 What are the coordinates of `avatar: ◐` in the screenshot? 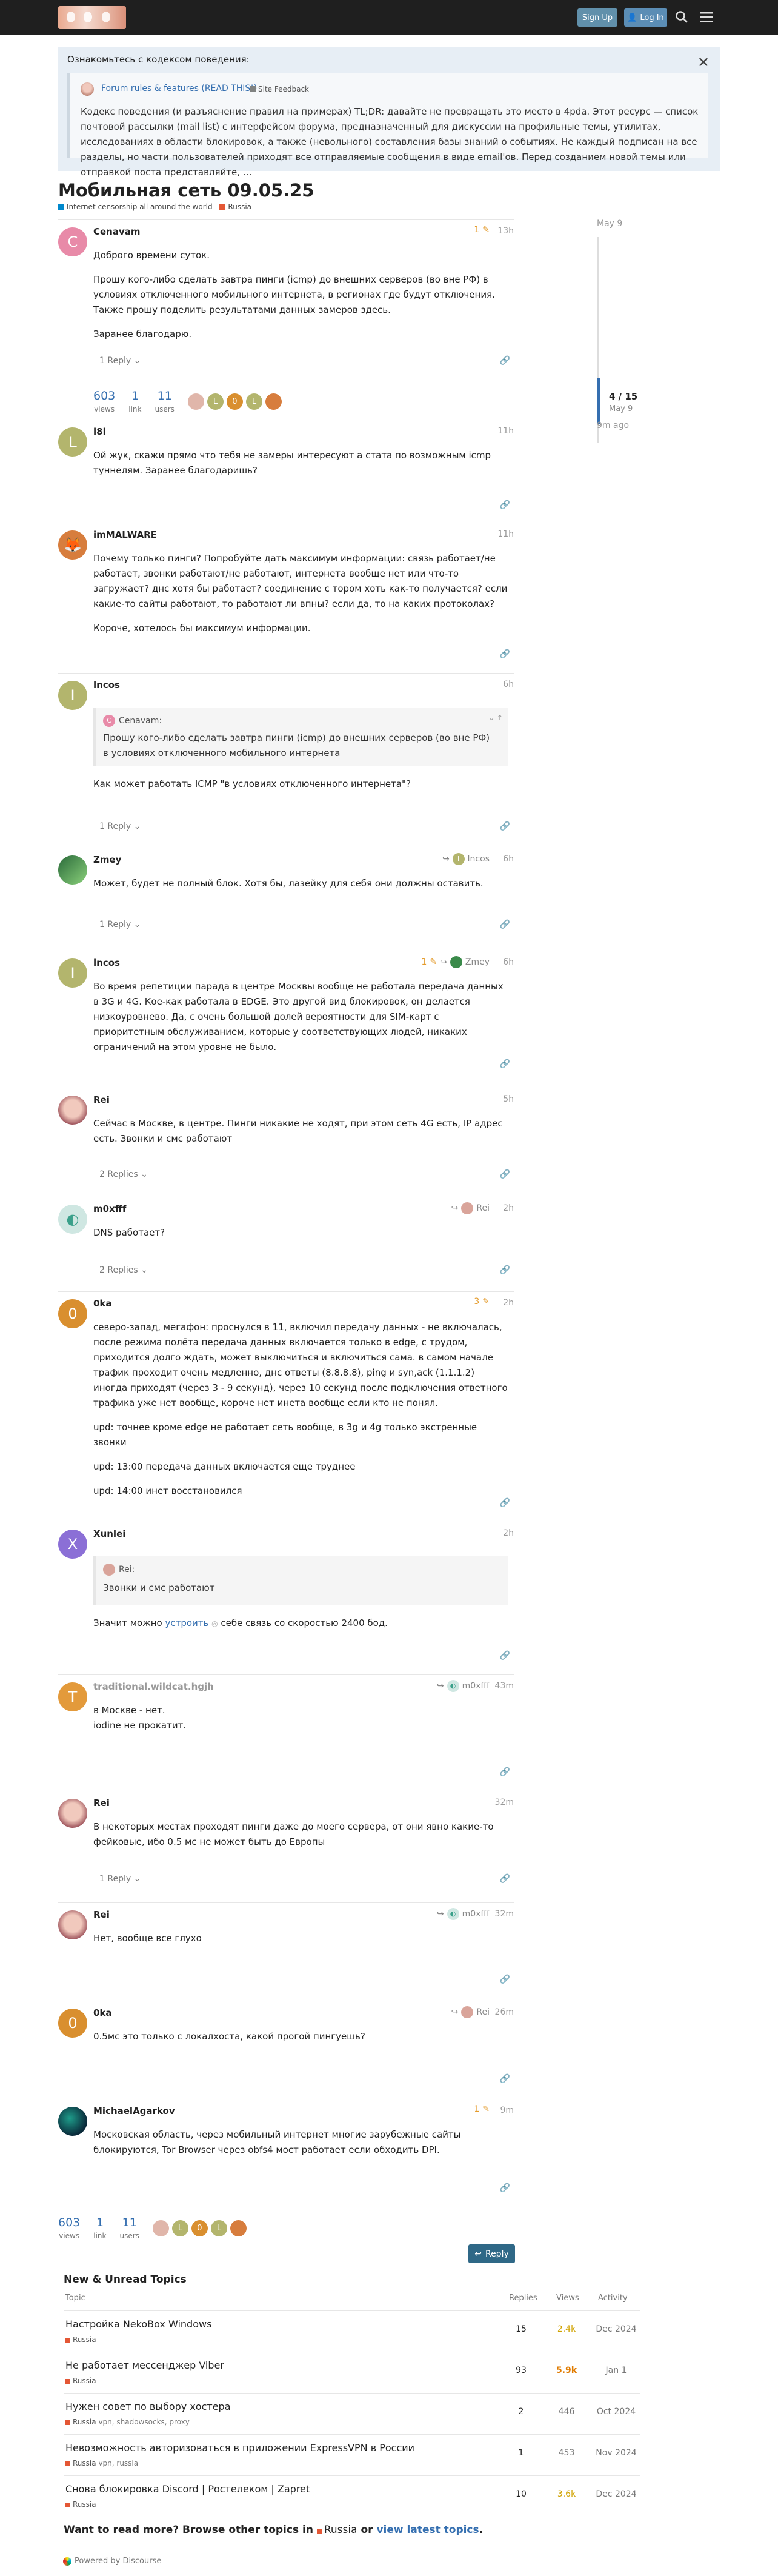 It's located at (72, 1219).